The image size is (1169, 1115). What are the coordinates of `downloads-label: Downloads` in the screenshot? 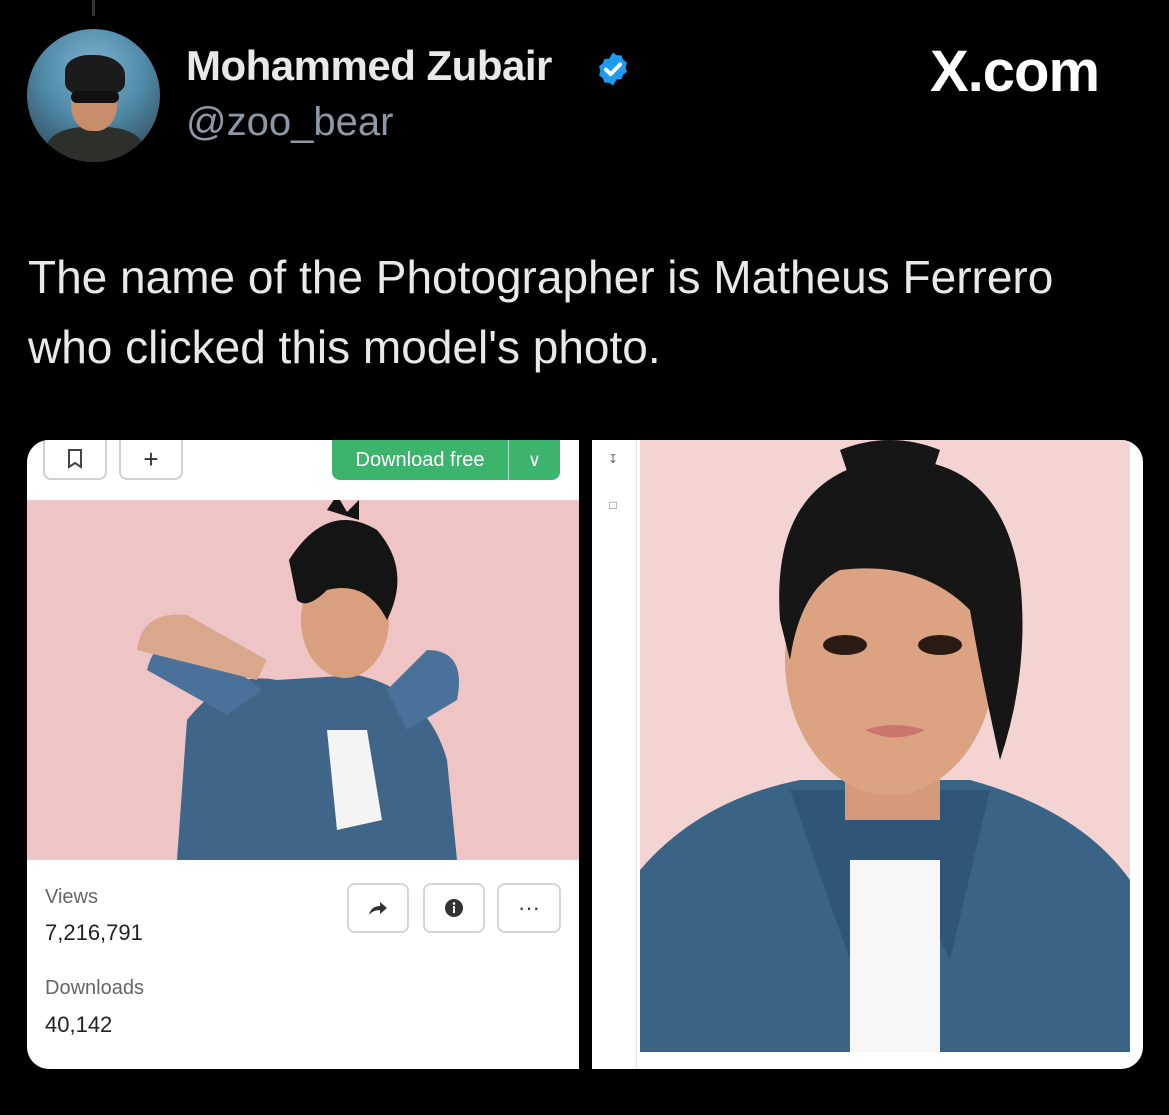 It's located at (94, 988).